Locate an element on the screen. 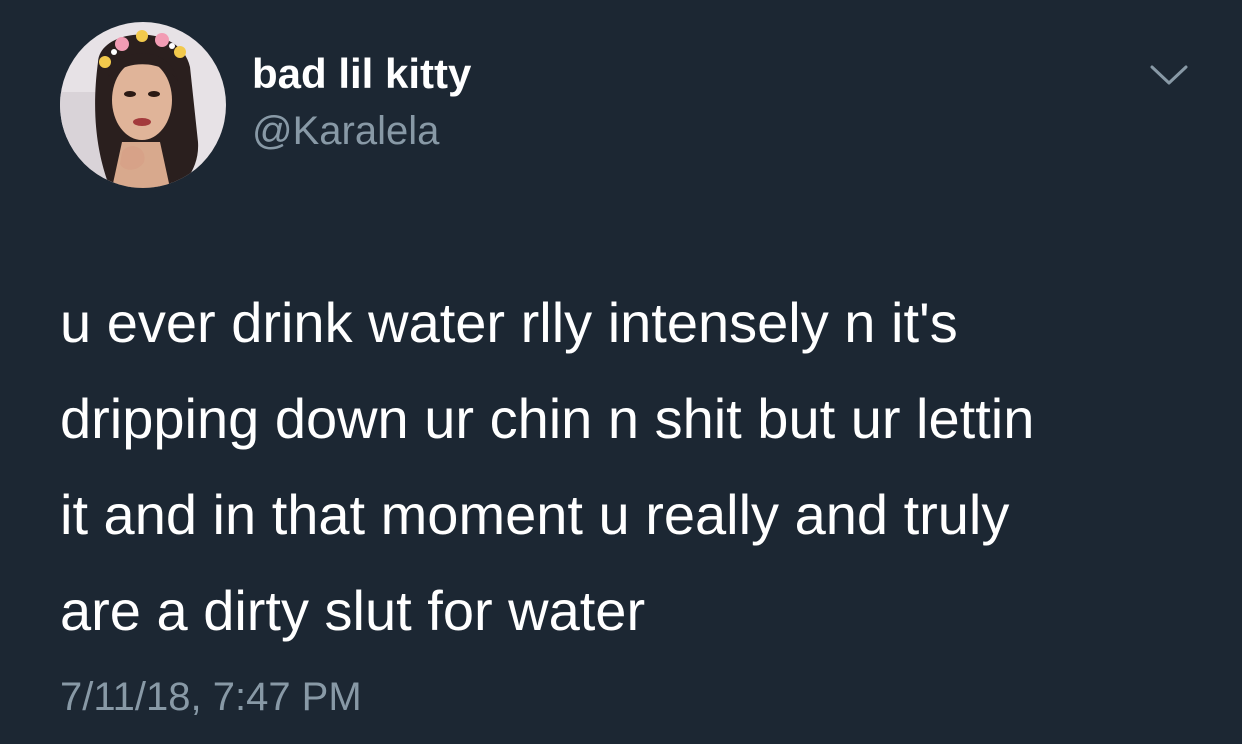  display-name: bad lil kitty is located at coordinates (361, 74).